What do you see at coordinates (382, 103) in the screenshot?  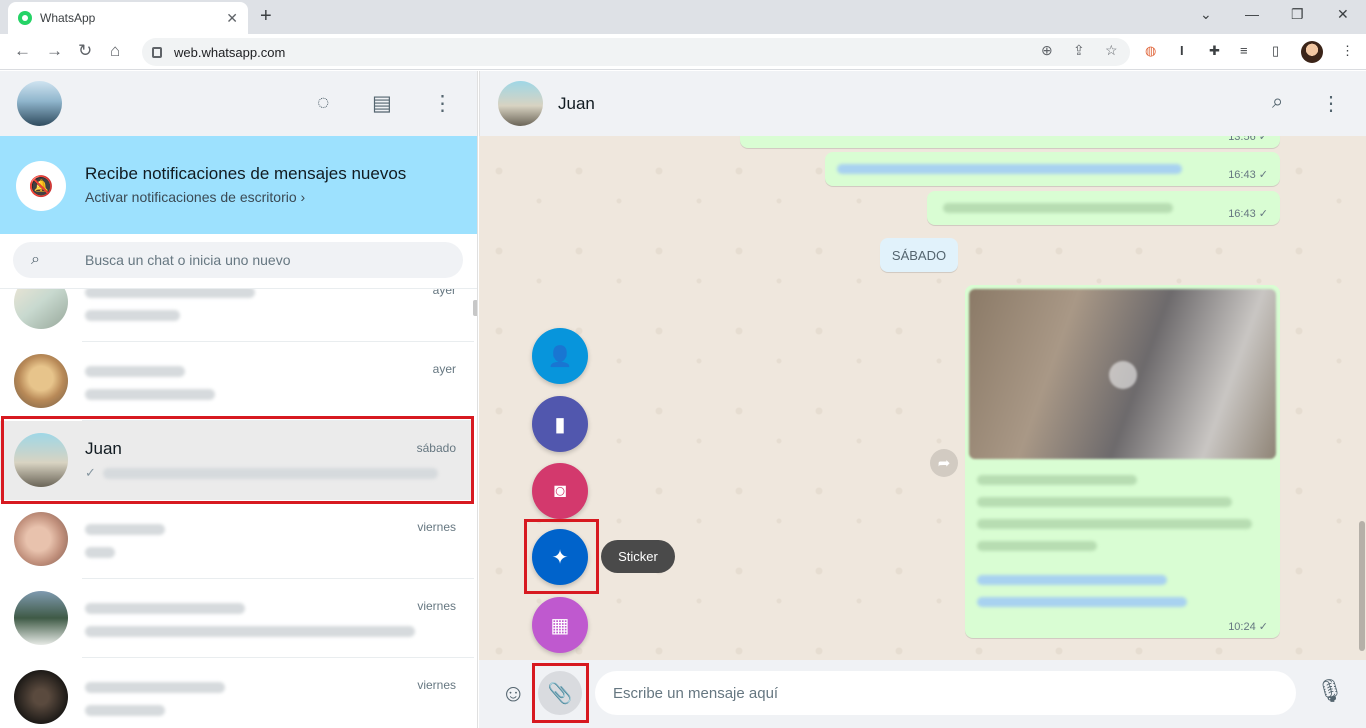 I see `new-chat-icon: ▤` at bounding box center [382, 103].